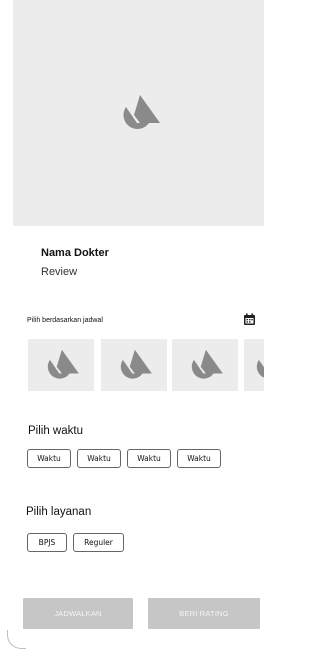  Describe the element at coordinates (47, 542) in the screenshot. I see `service-chip-bpjs: BPJS` at that location.